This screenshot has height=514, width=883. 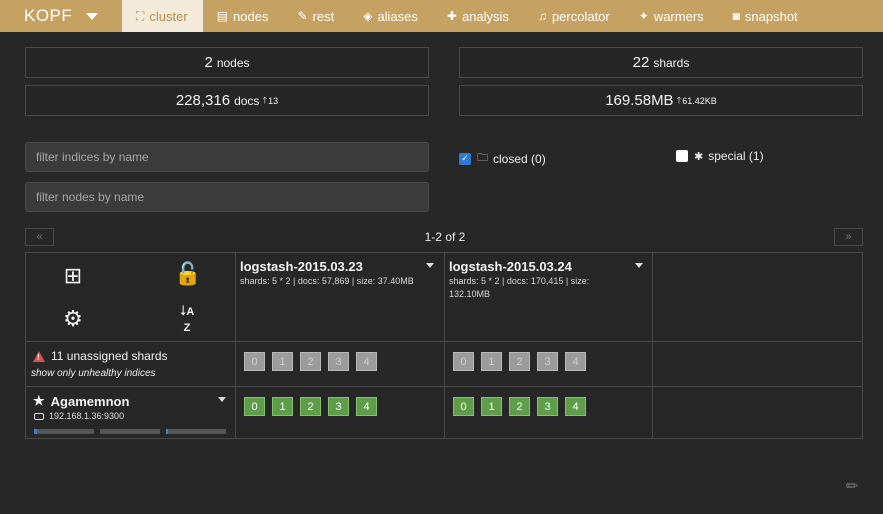 I want to click on special-label: special (1), so click(x=736, y=156).